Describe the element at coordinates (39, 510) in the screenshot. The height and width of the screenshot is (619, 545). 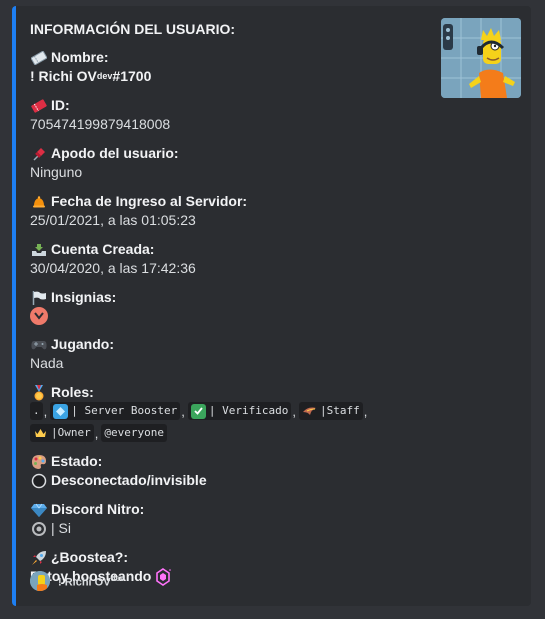
I see `gem-icon` at that location.